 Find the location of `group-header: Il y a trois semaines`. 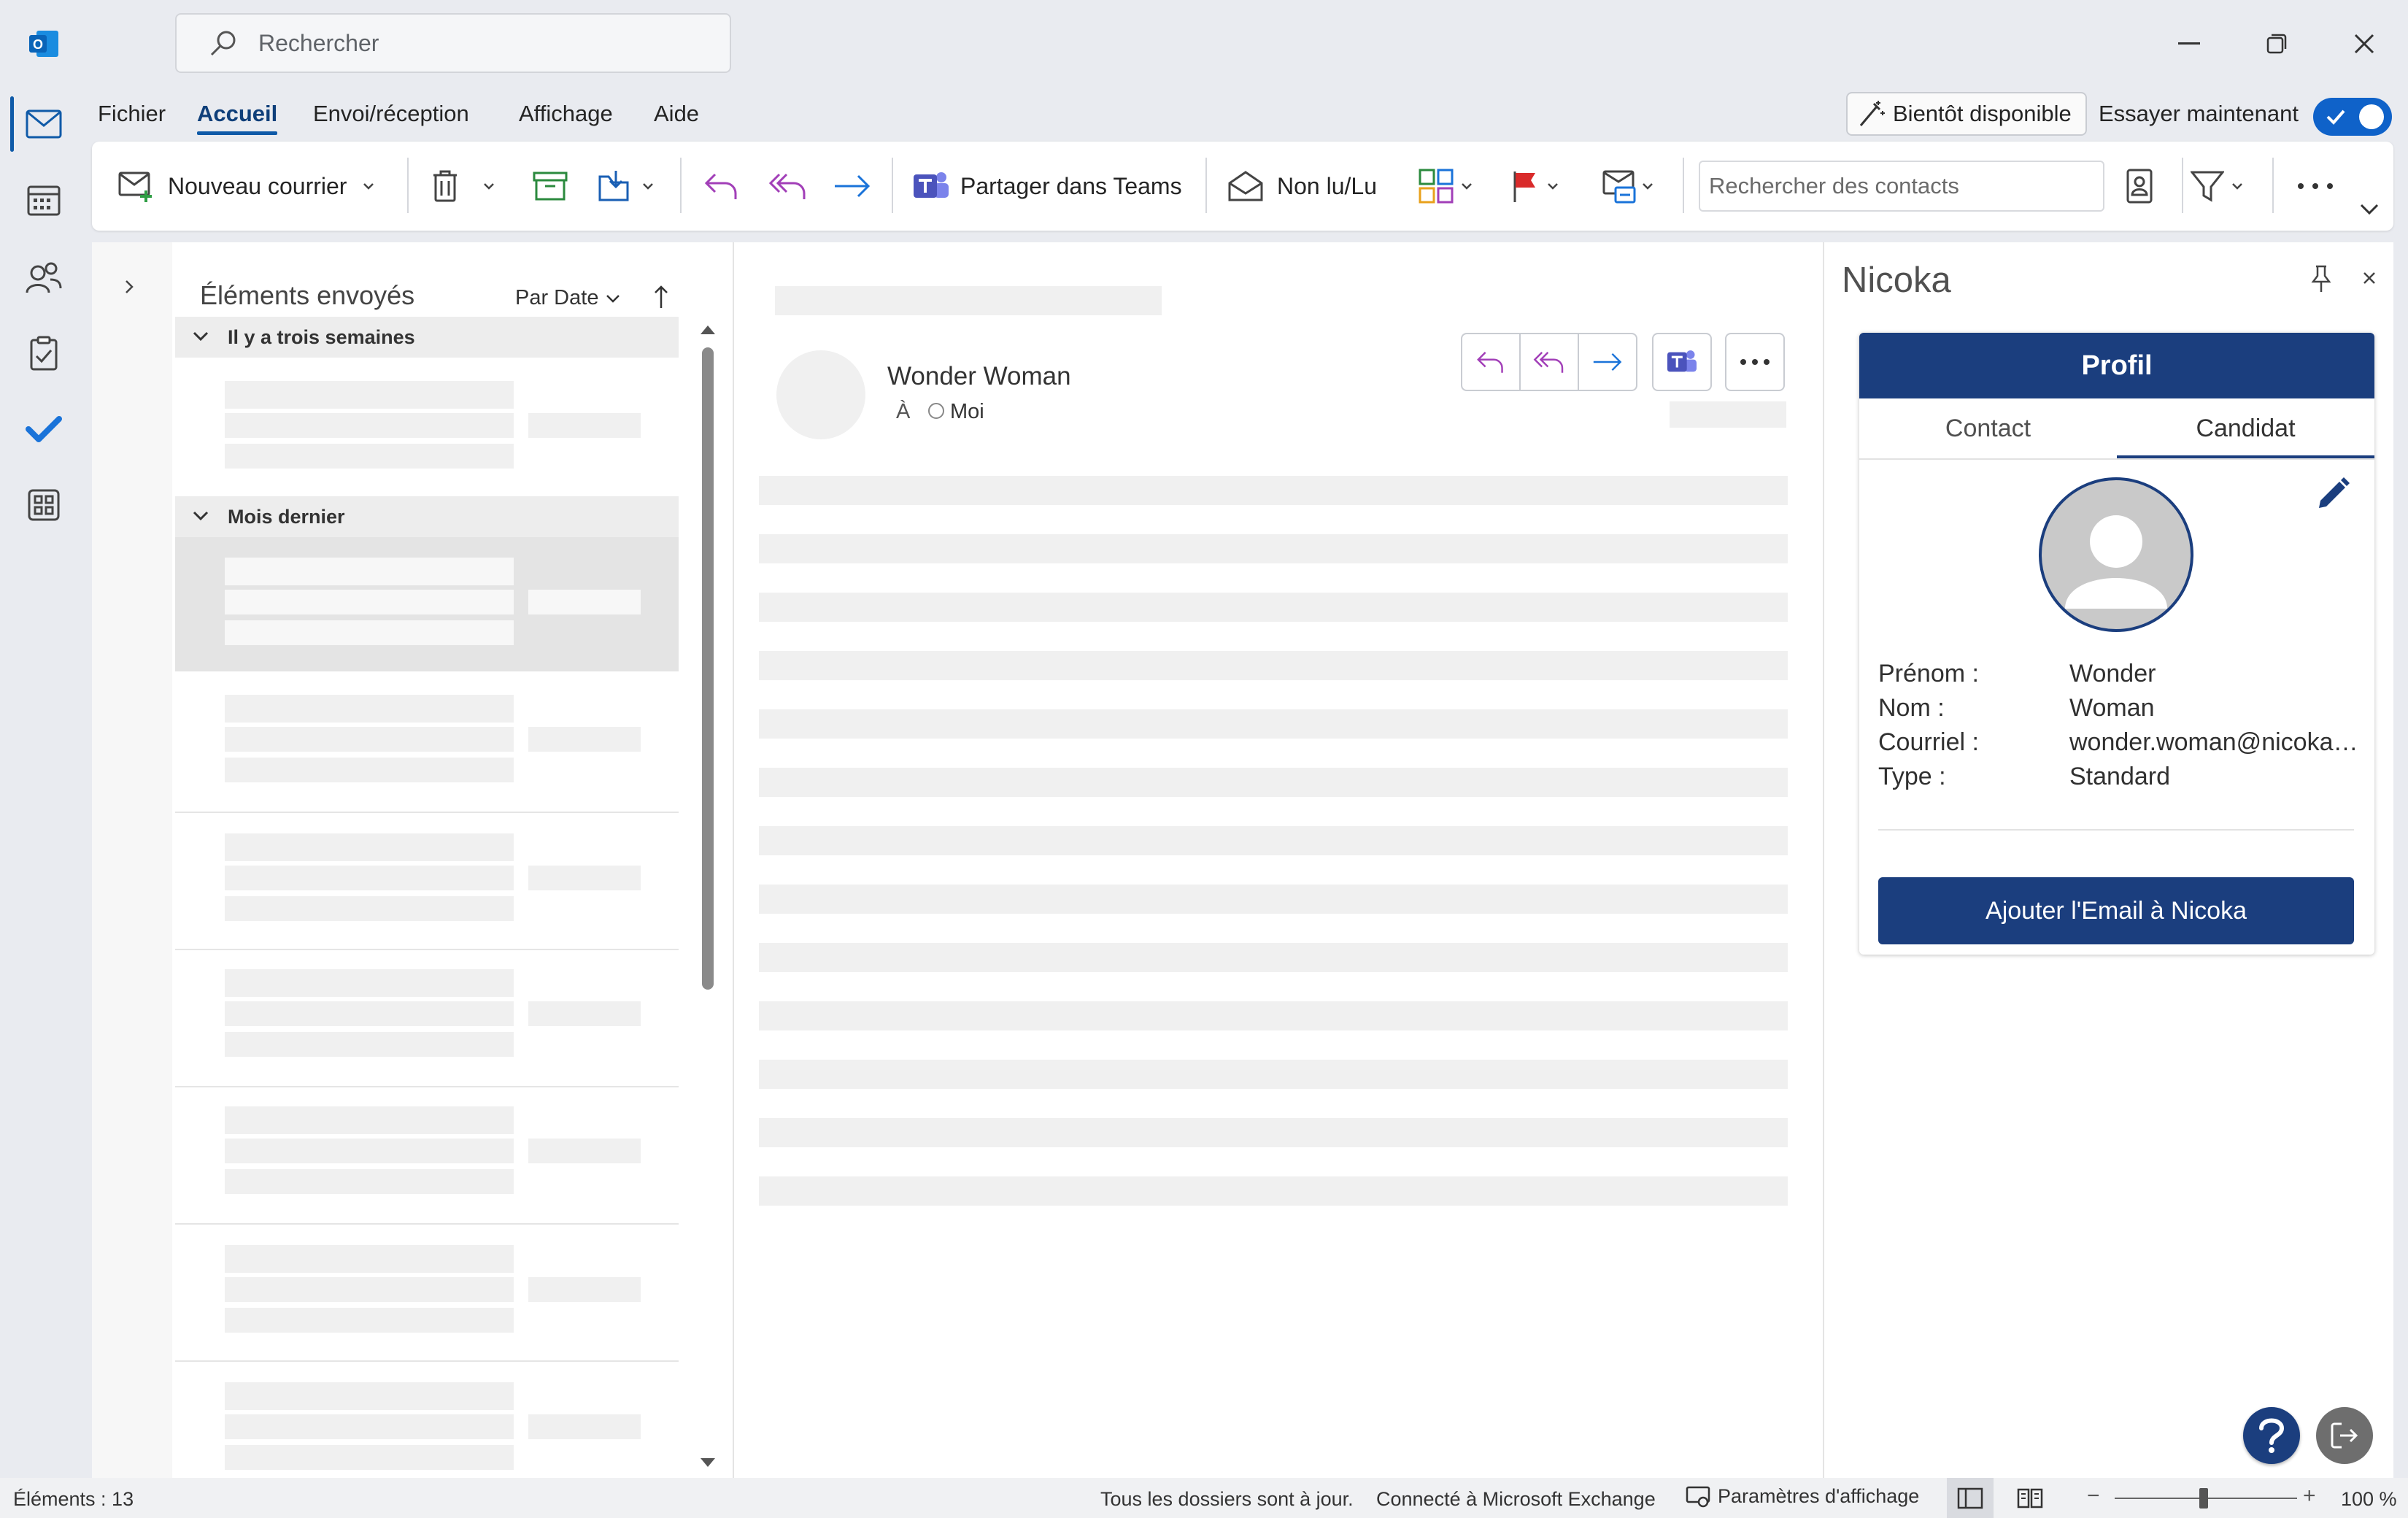

group-header: Il y a trois semaines is located at coordinates (427, 337).